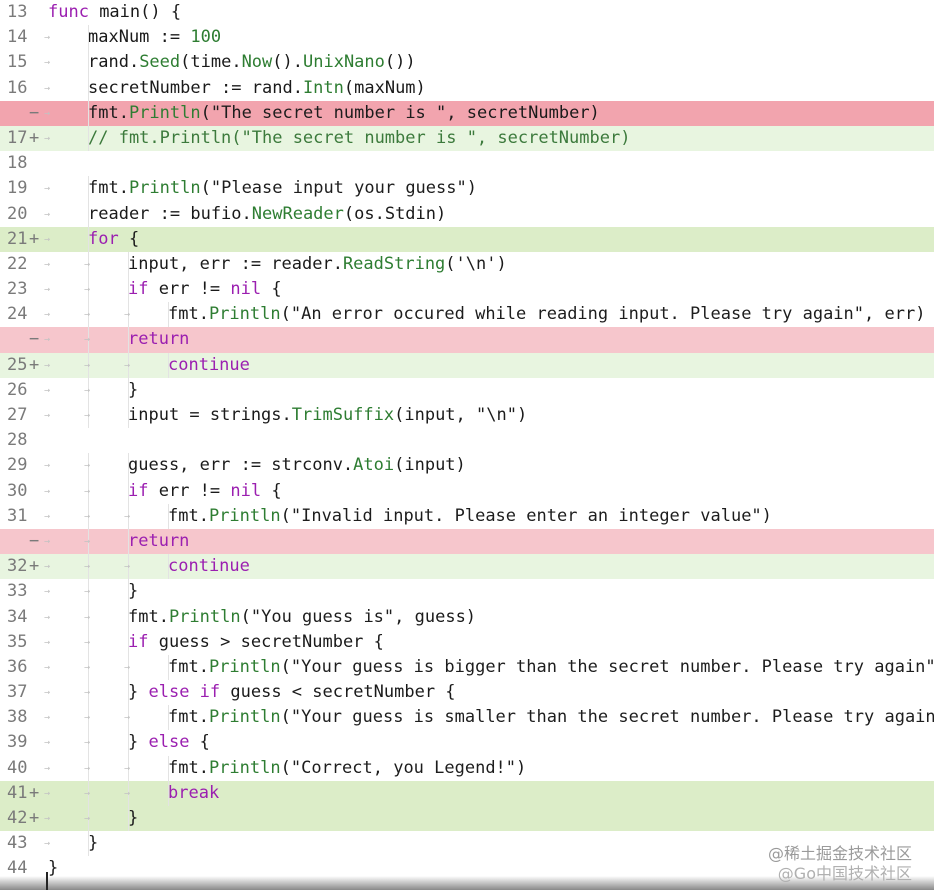 The height and width of the screenshot is (890, 934). What do you see at coordinates (467, 163) in the screenshot?
I see `code-line: 18` at bounding box center [467, 163].